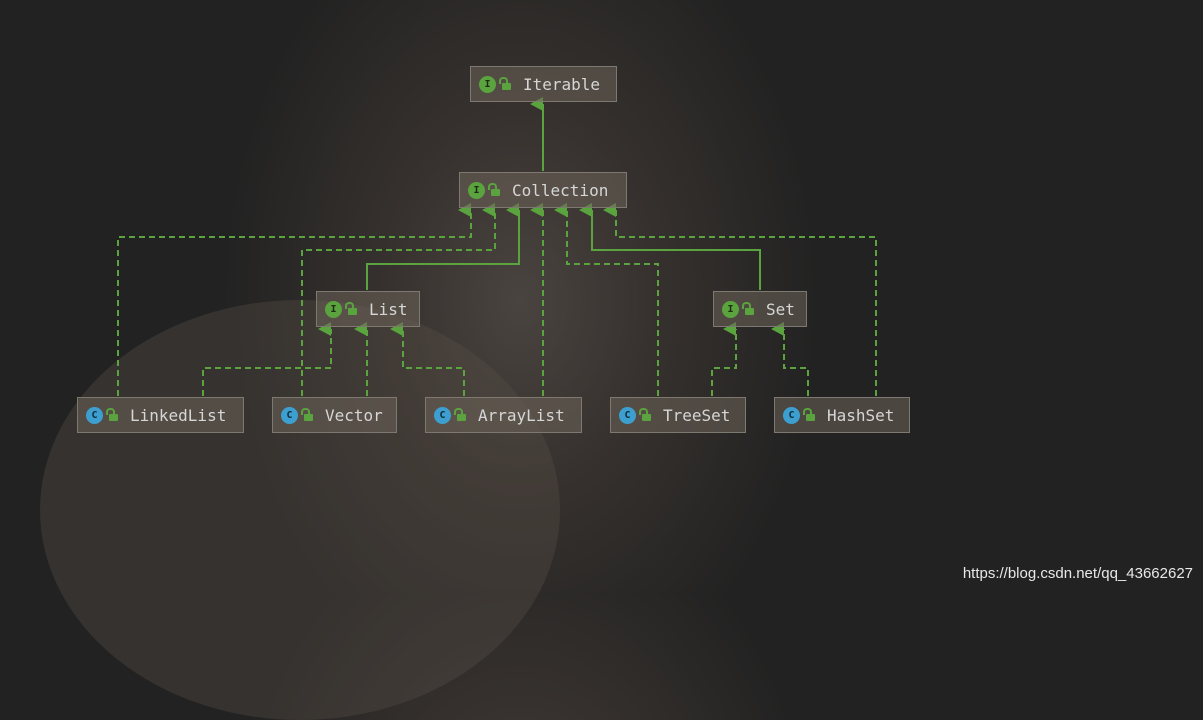 The image size is (1203, 720). I want to click on node-collection: I Collection, so click(543, 190).